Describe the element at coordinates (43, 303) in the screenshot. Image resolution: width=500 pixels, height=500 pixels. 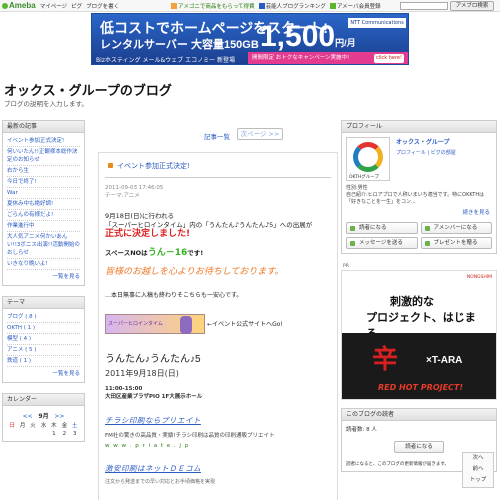
I see `theme-heading: テーマ` at that location.